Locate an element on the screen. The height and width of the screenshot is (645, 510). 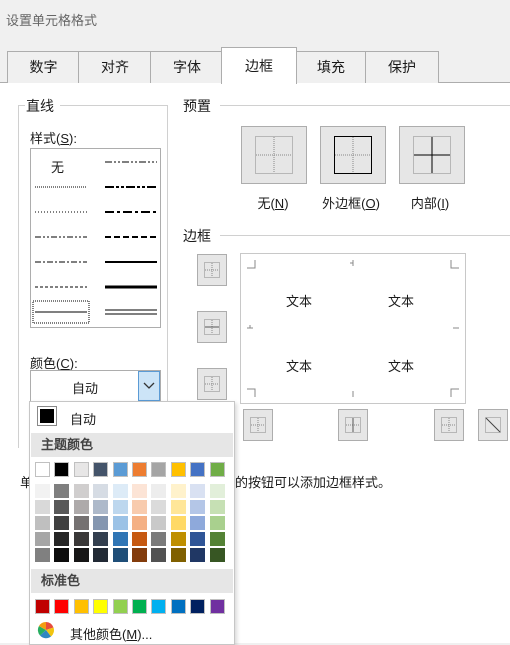
auto-color-label: 自动 is located at coordinates (83, 418).